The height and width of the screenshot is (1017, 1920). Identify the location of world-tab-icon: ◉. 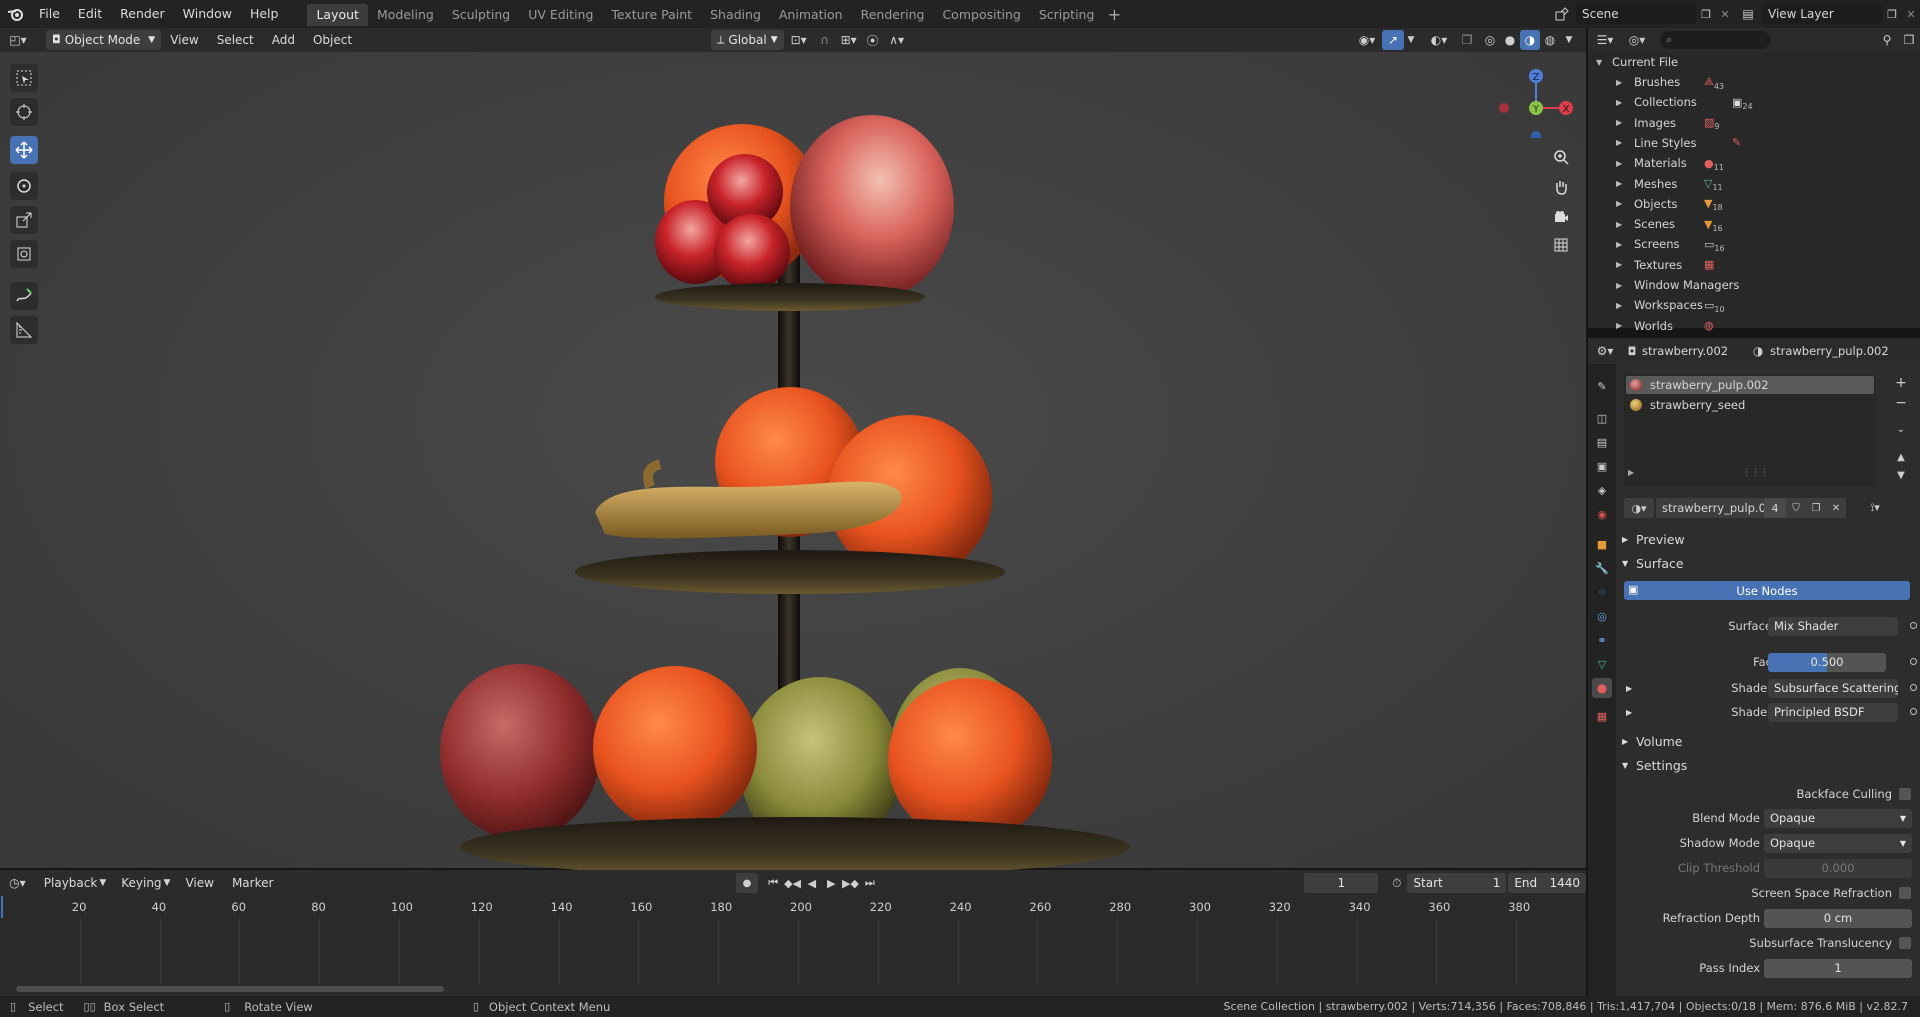
(1602, 514).